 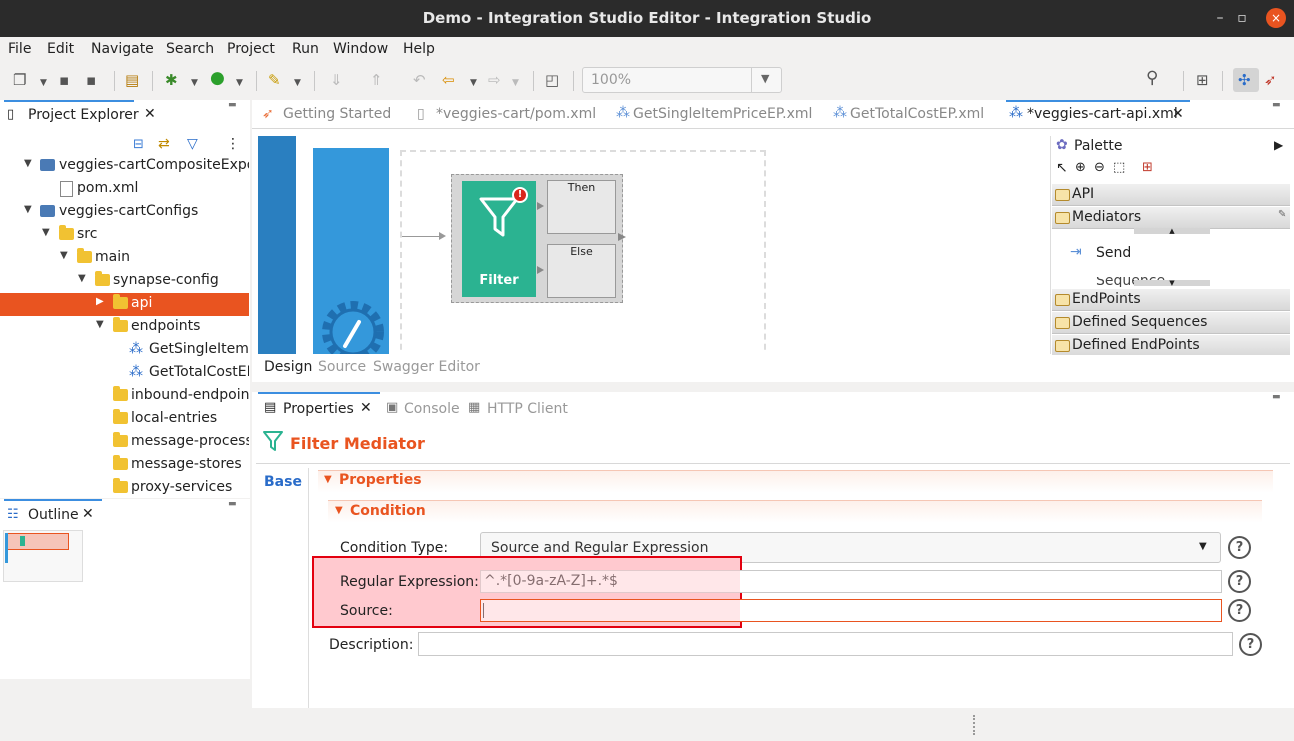 I want to click on filter-icon: ▽, so click(x=192, y=144).